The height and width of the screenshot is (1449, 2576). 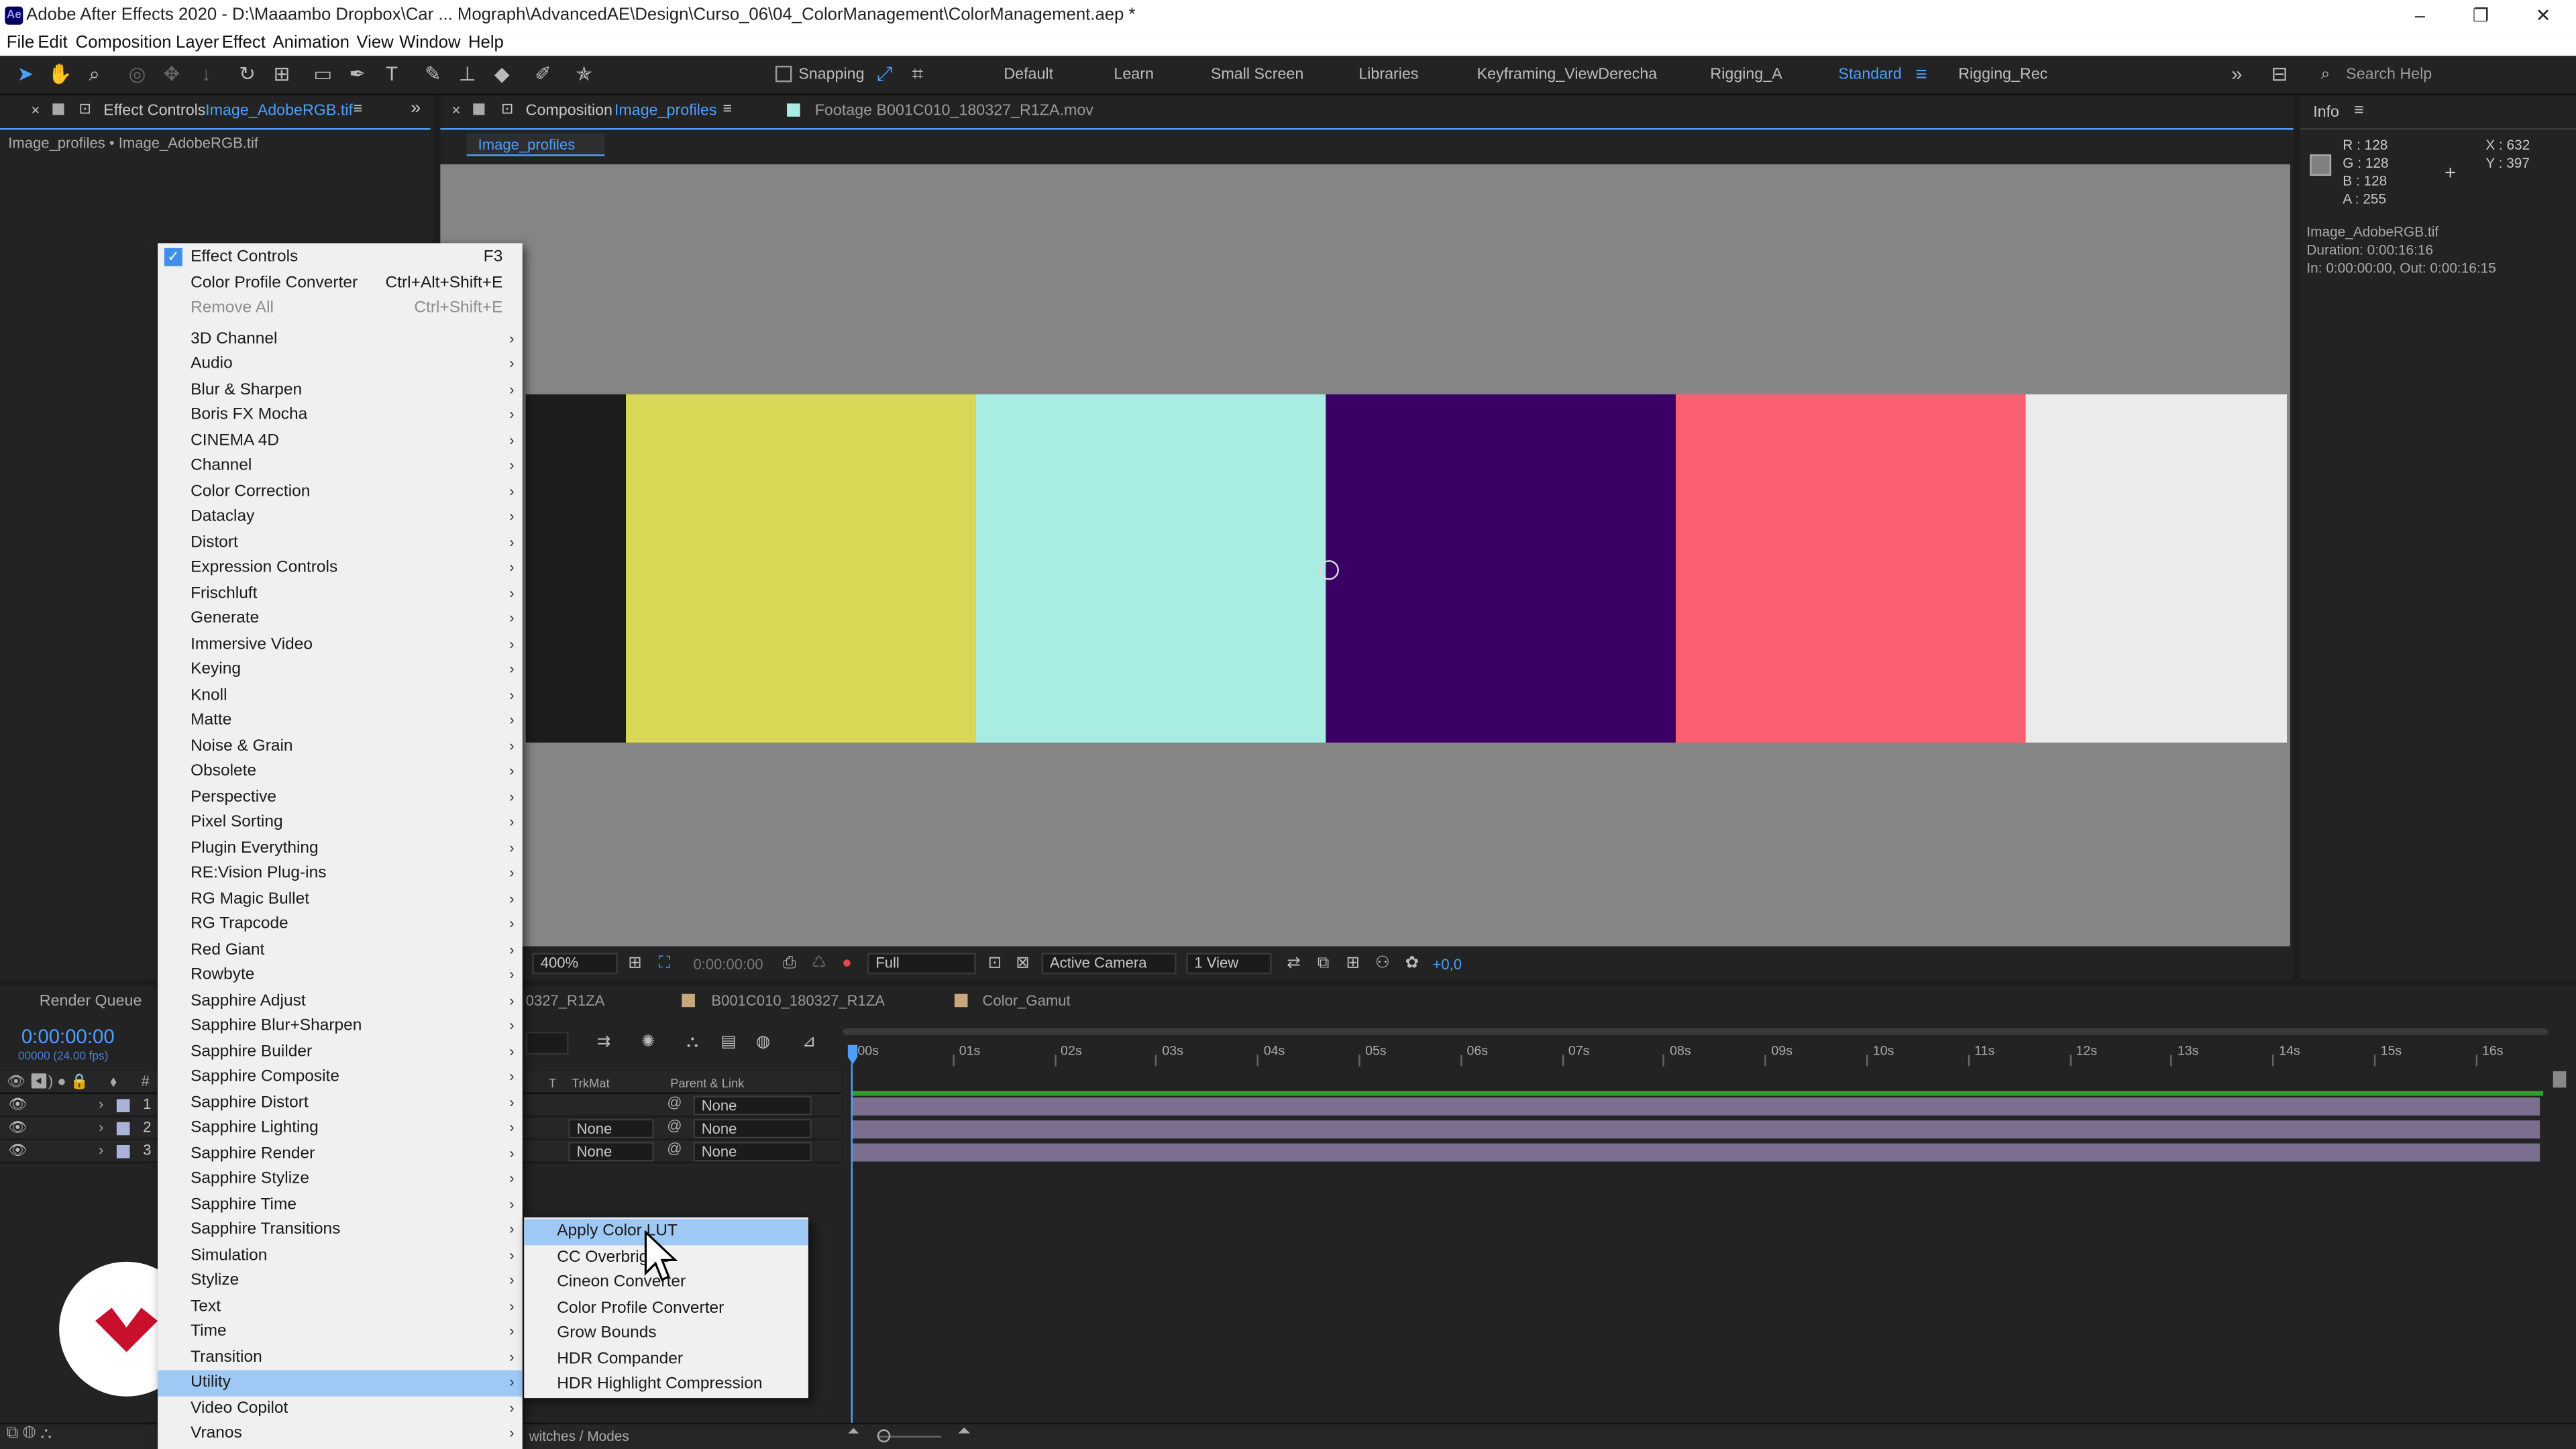 I want to click on trkmat-dropdown: None, so click(x=611, y=1128).